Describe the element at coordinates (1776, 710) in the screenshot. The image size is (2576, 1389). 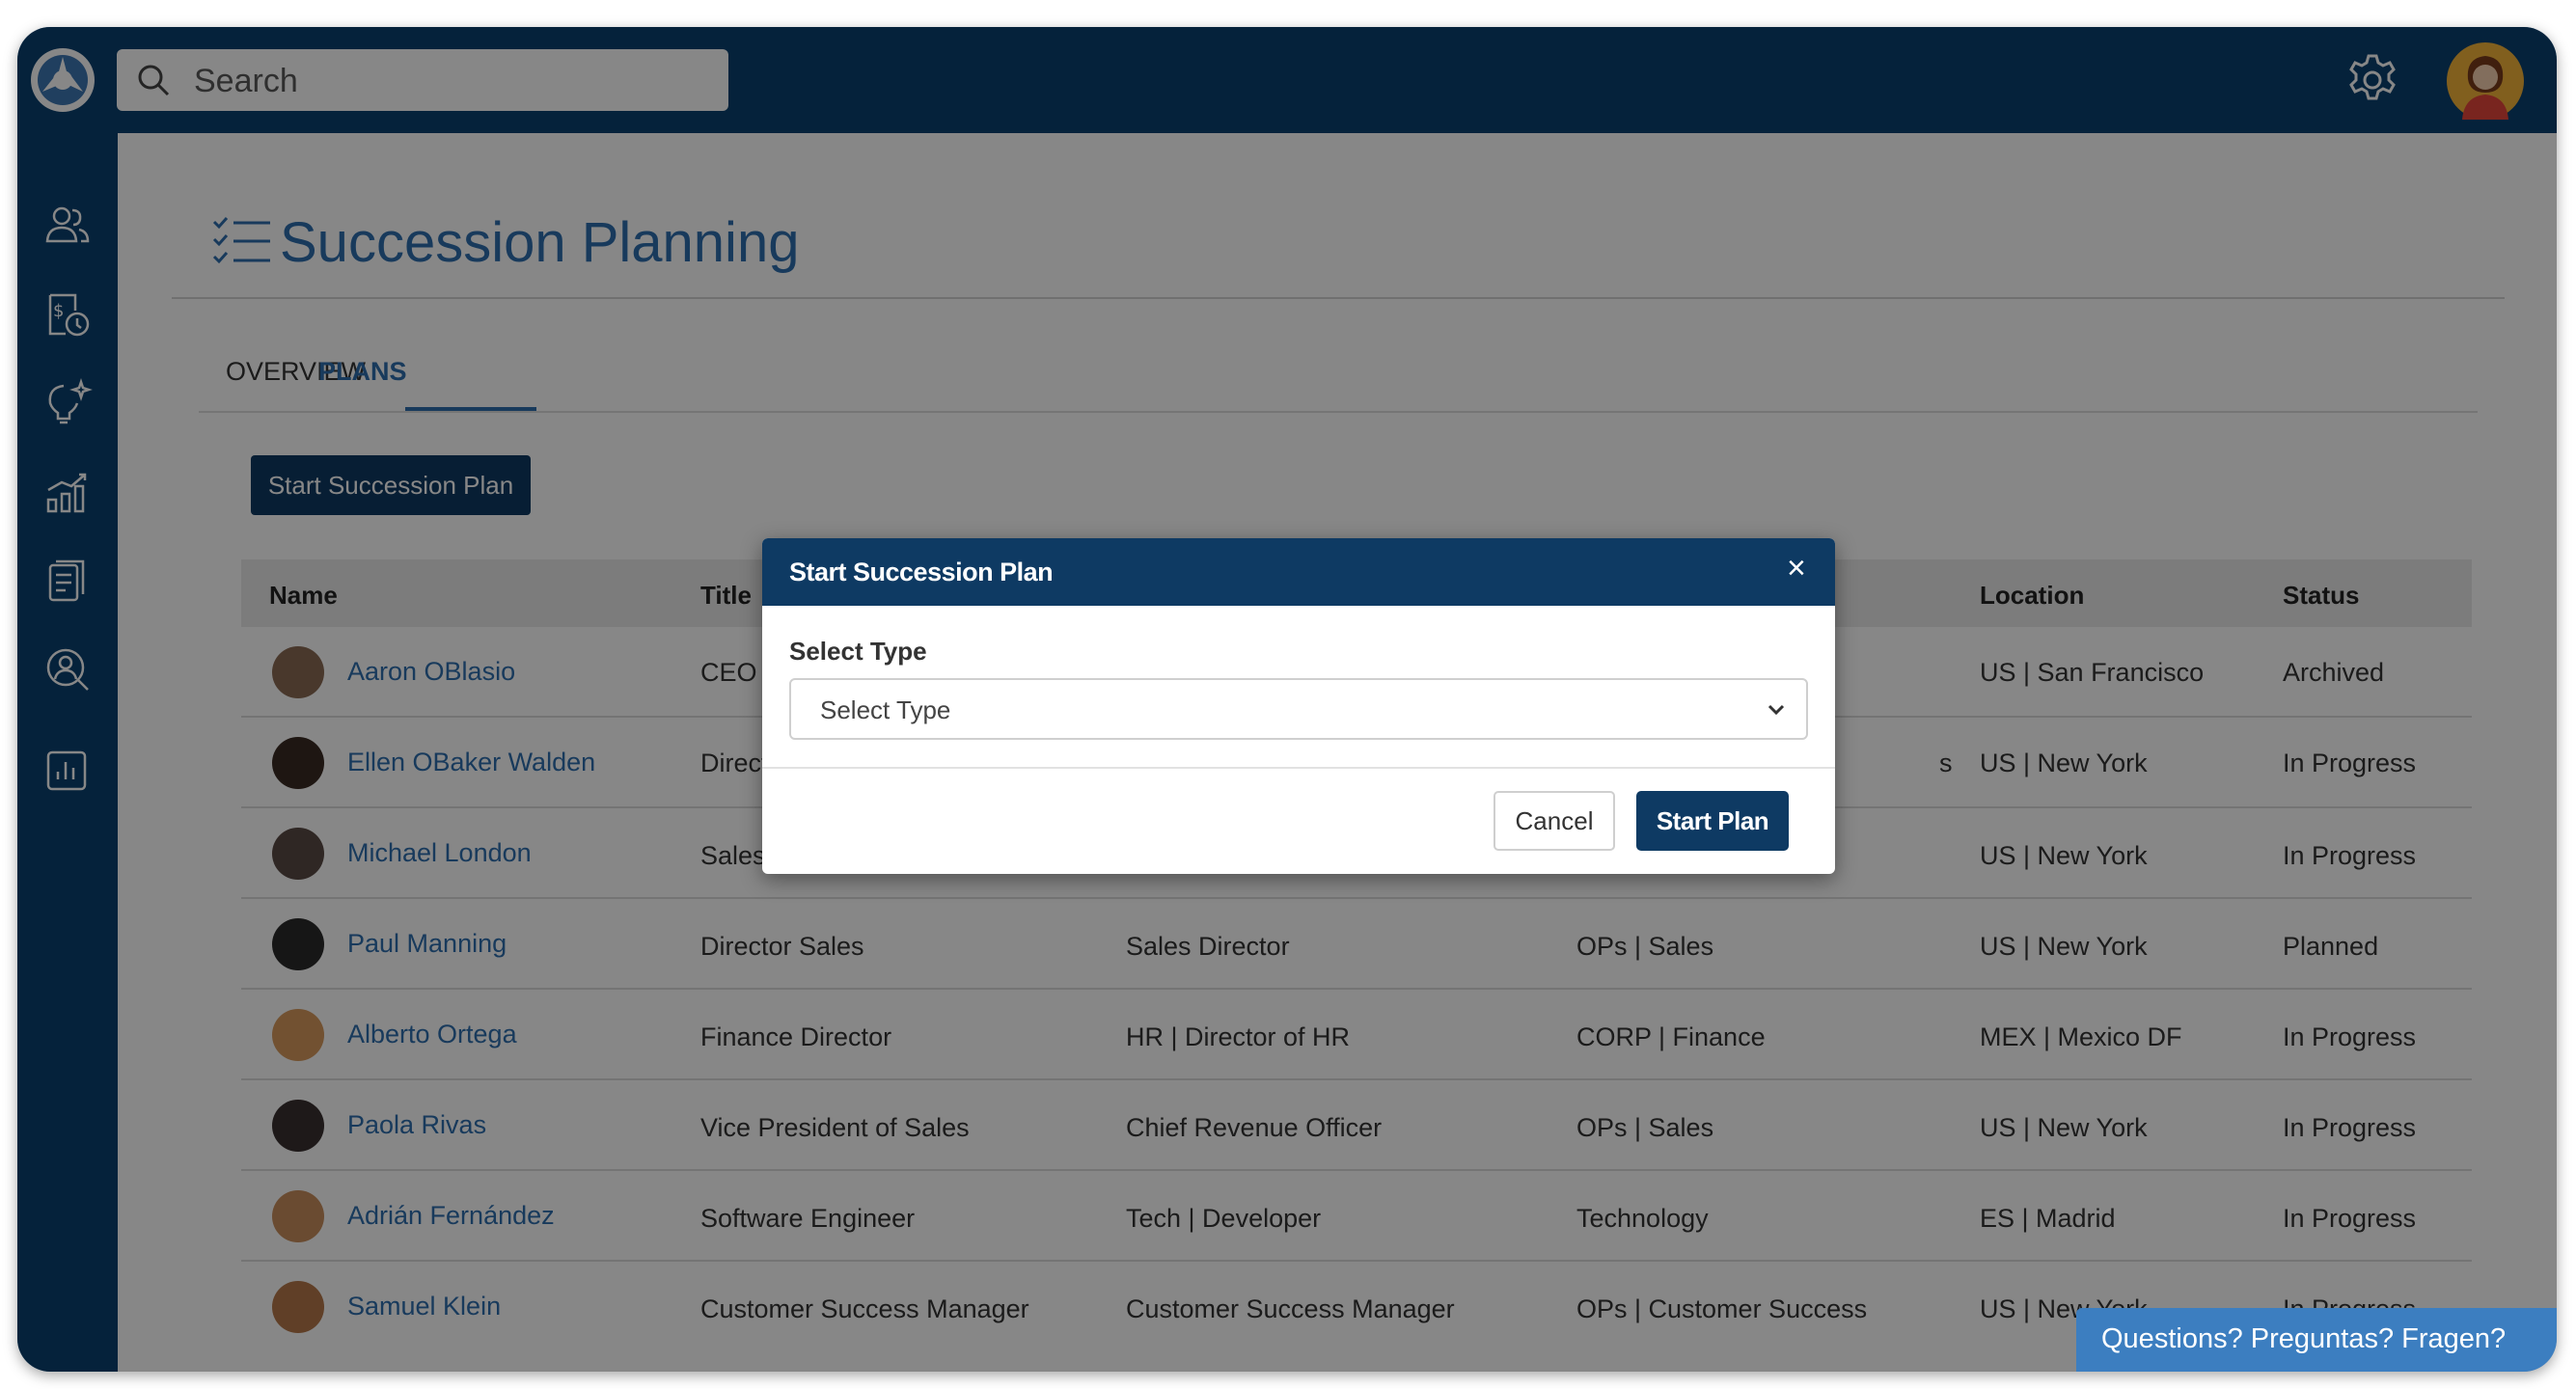
I see `chevron-down-icon` at that location.